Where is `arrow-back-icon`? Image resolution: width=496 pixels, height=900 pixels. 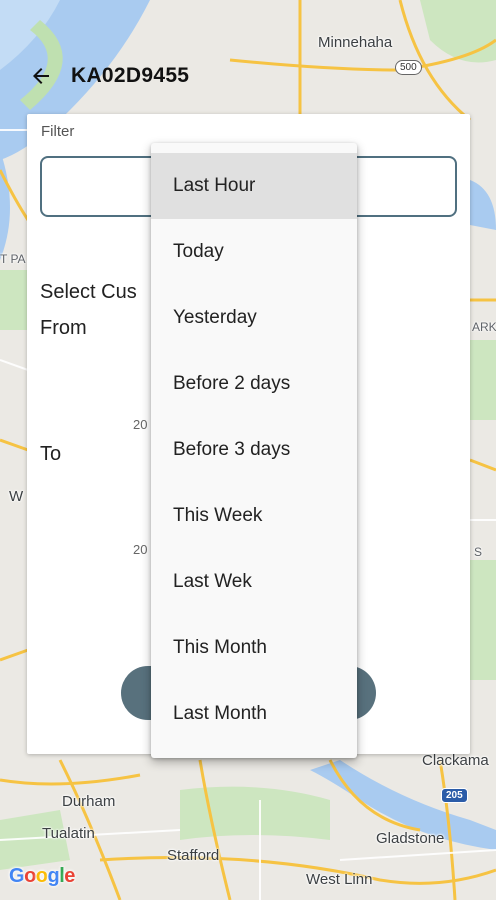 arrow-back-icon is located at coordinates (41, 76).